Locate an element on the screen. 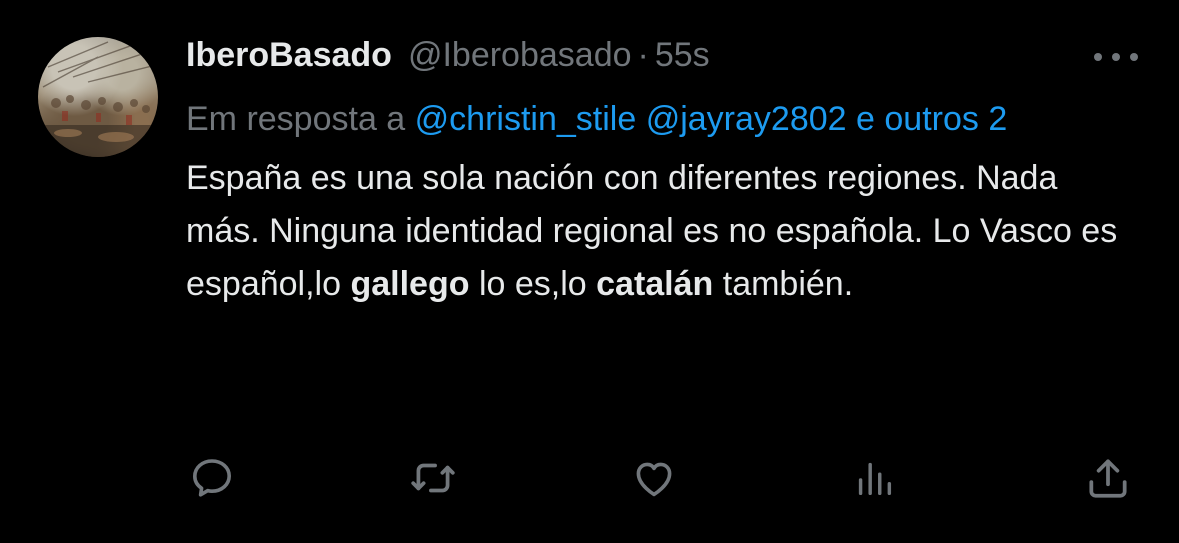 The image size is (1179, 543). reply-button is located at coordinates (212, 478).